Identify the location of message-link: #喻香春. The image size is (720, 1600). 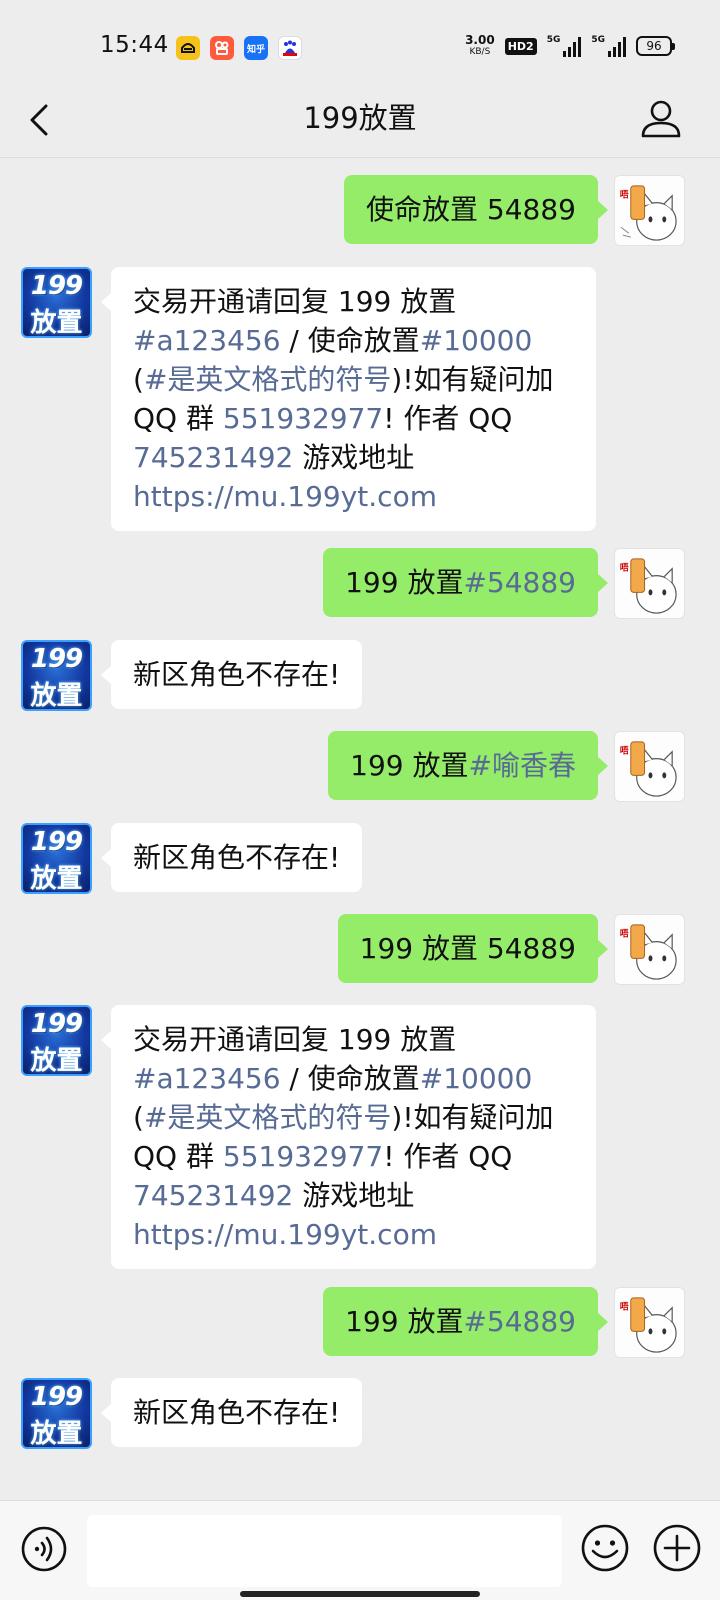
(522, 765).